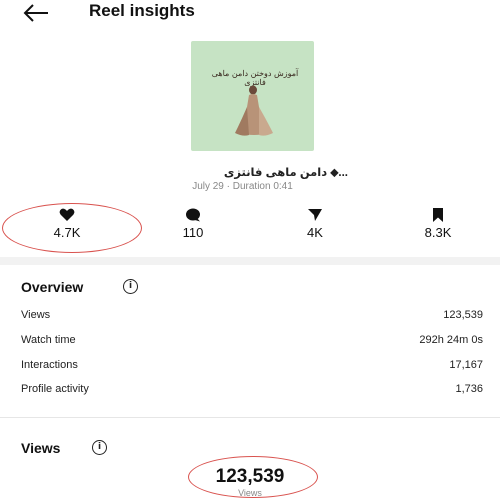  I want to click on engagement-stats: 4.7K 110 4K 8.3K, so click(250, 224).